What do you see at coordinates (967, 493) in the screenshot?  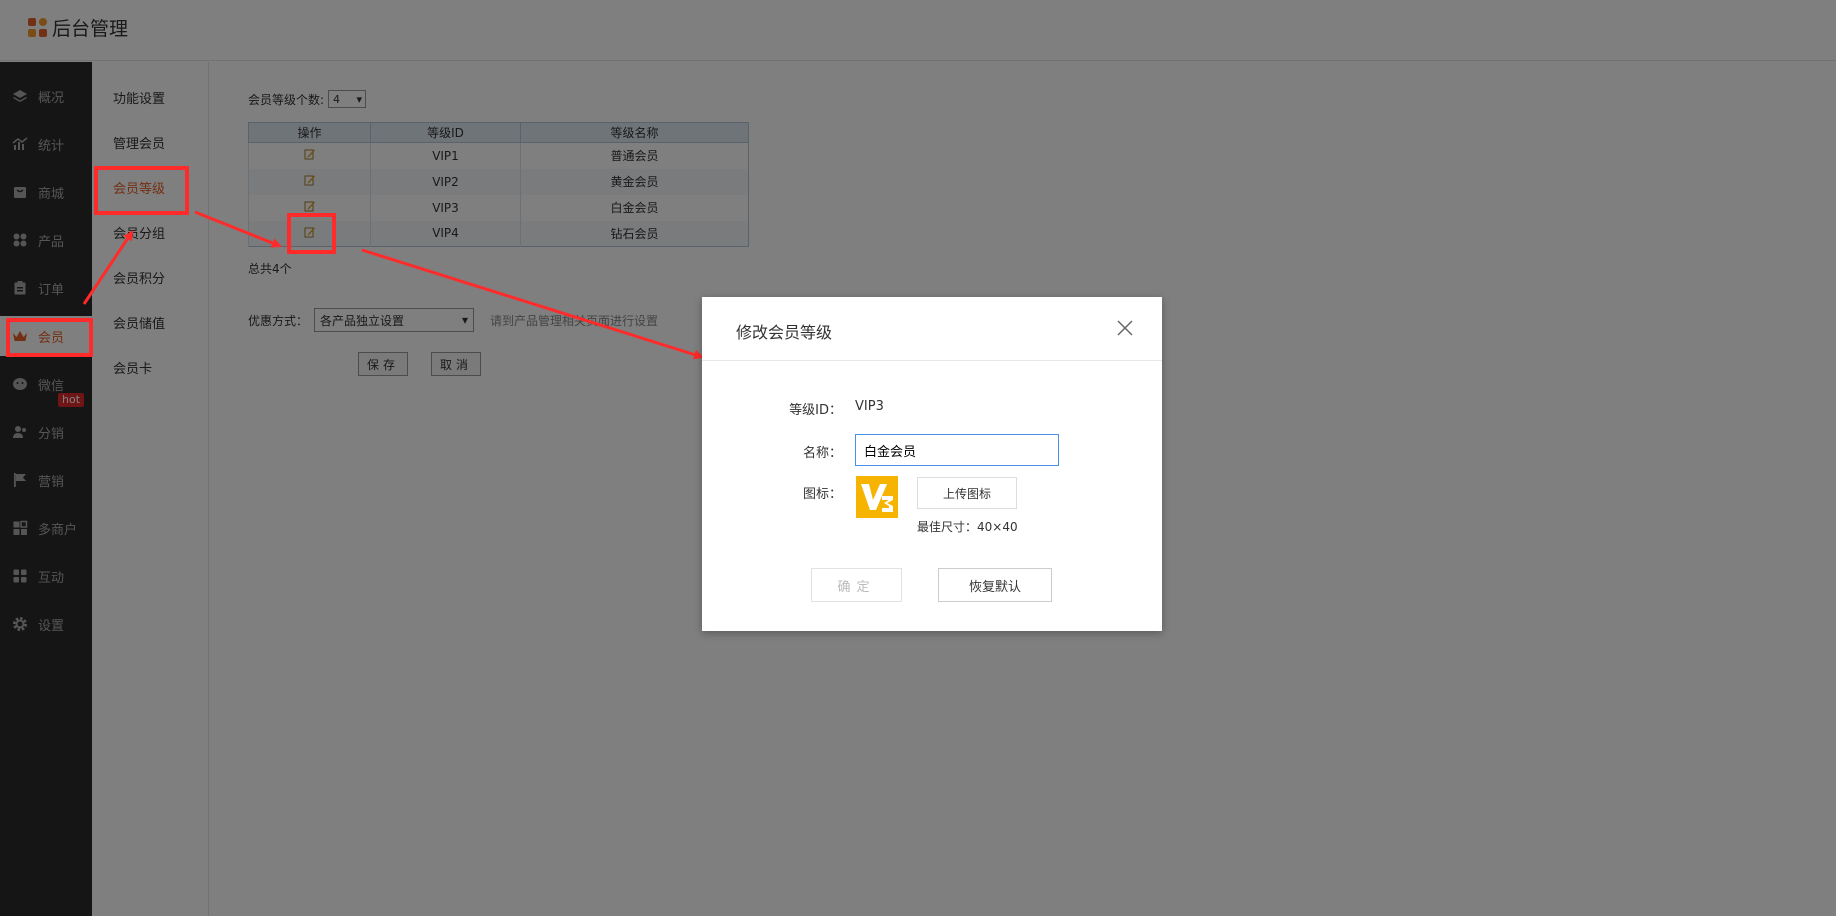 I see `upload-icon-button: 上传图标` at bounding box center [967, 493].